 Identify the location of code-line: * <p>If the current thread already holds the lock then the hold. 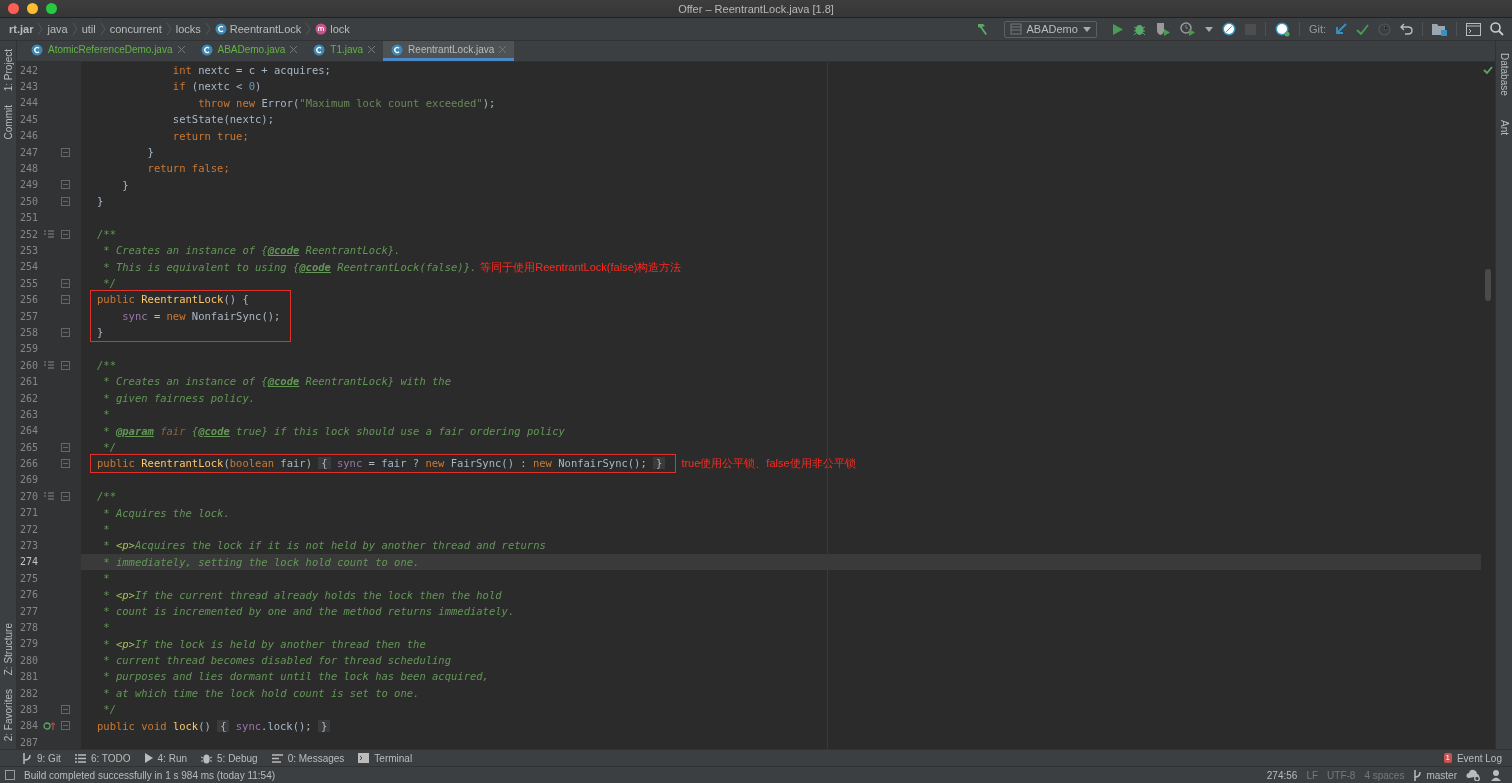
(302, 595).